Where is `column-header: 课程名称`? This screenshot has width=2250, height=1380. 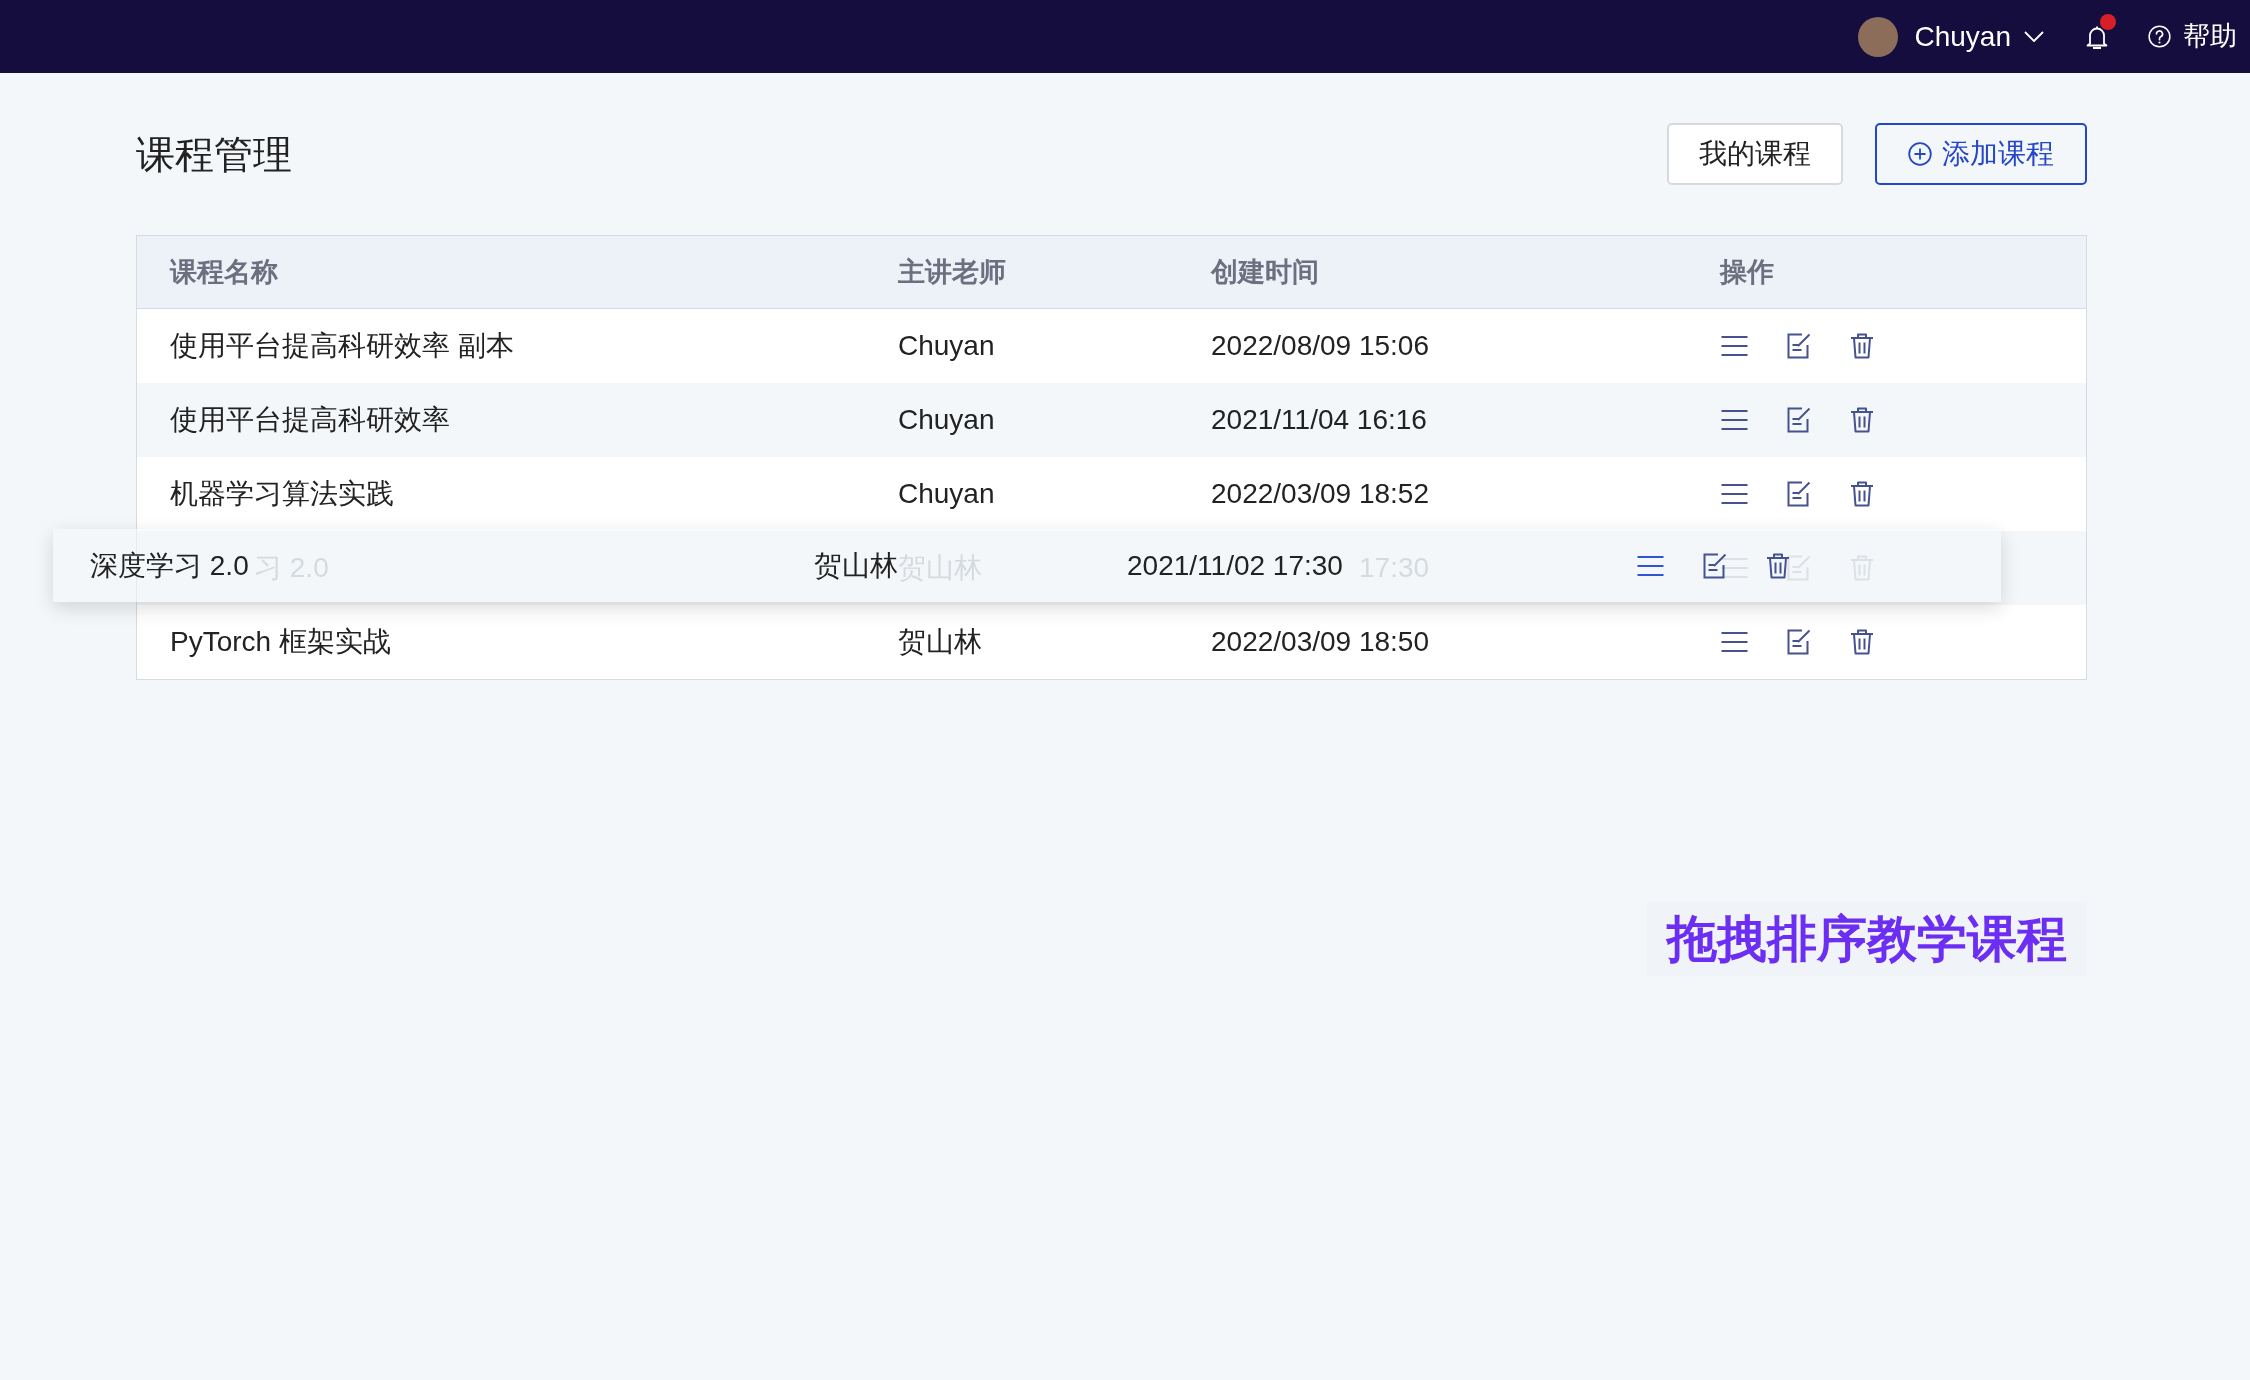
column-header: 课程名称 is located at coordinates (224, 271).